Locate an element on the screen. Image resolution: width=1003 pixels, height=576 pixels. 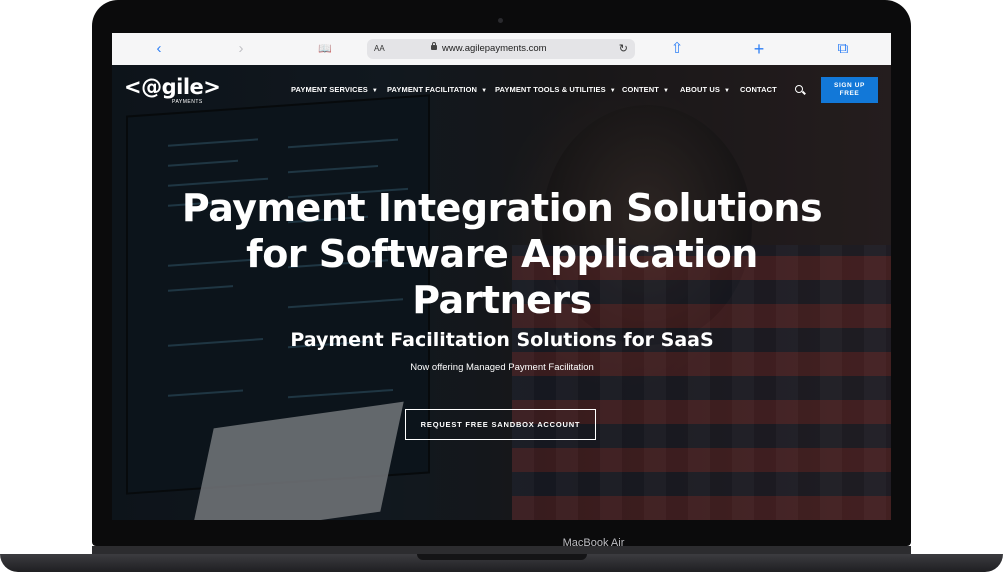
site-logo: <@gile> is located at coordinates (172, 87).